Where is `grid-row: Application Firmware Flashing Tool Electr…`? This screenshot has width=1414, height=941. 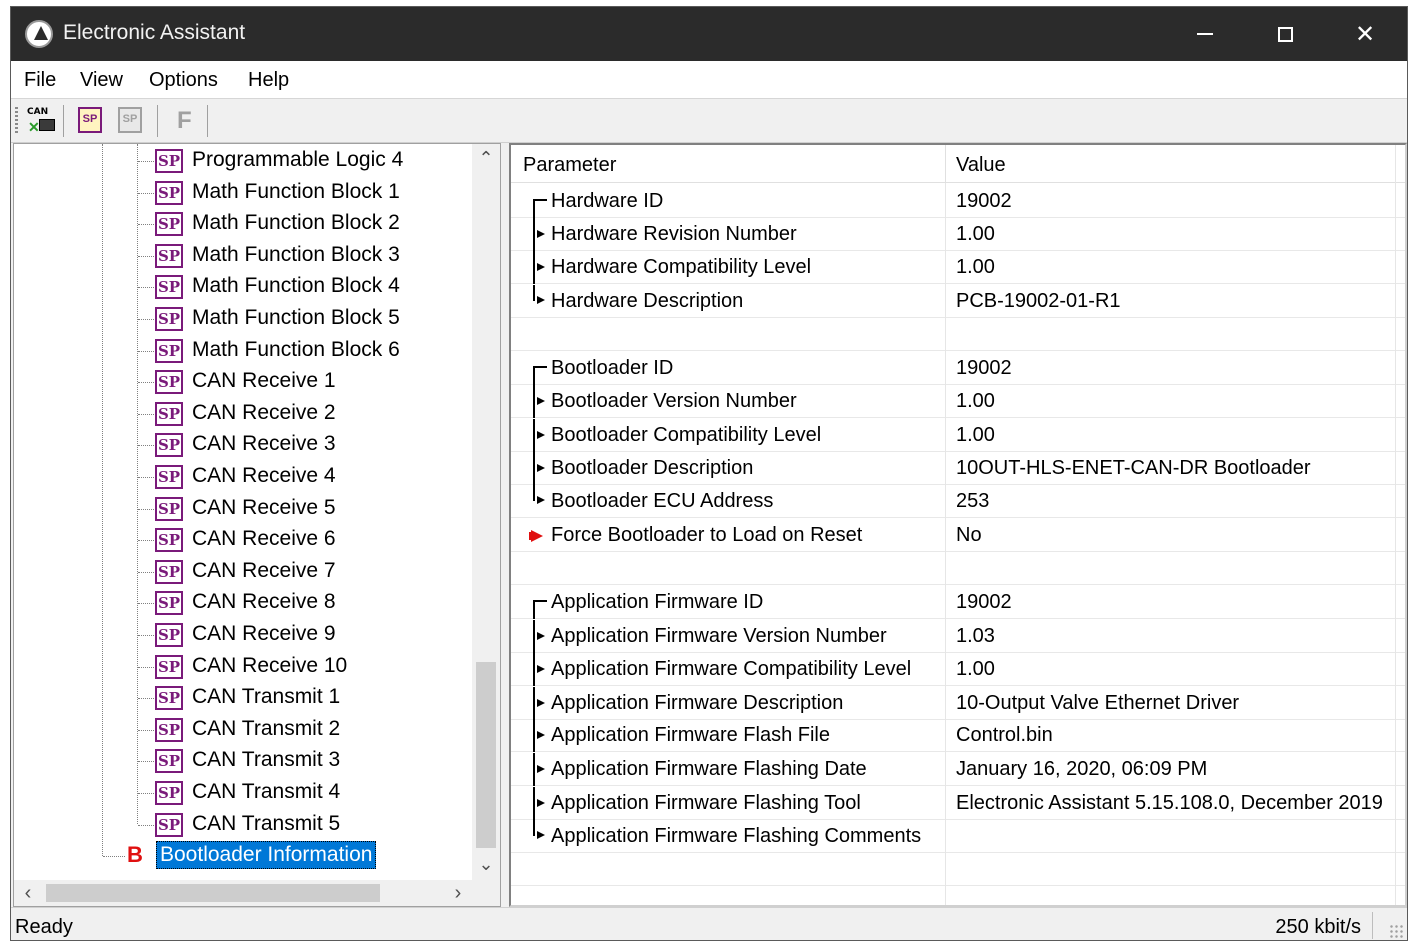
grid-row: Application Firmware Flashing Tool Electr… is located at coordinates (958, 803).